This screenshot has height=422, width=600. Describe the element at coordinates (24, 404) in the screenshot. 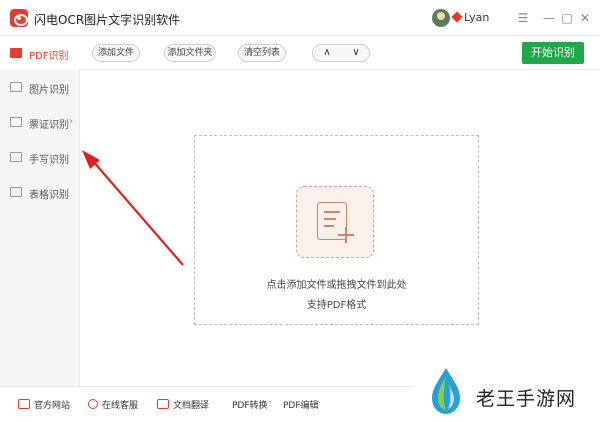

I see `monitor-icon` at that location.